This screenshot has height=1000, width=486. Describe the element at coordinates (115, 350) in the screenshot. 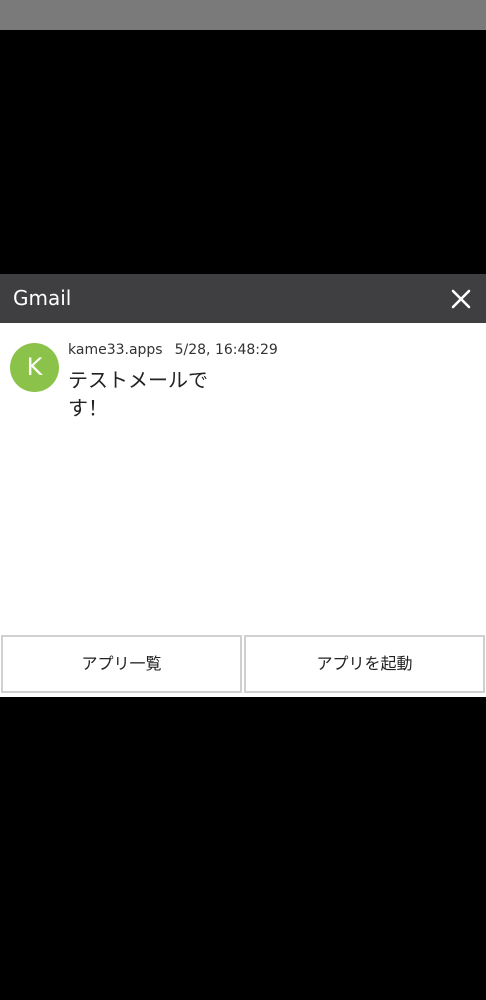

I see `sender-name: kame33.apps` at that location.